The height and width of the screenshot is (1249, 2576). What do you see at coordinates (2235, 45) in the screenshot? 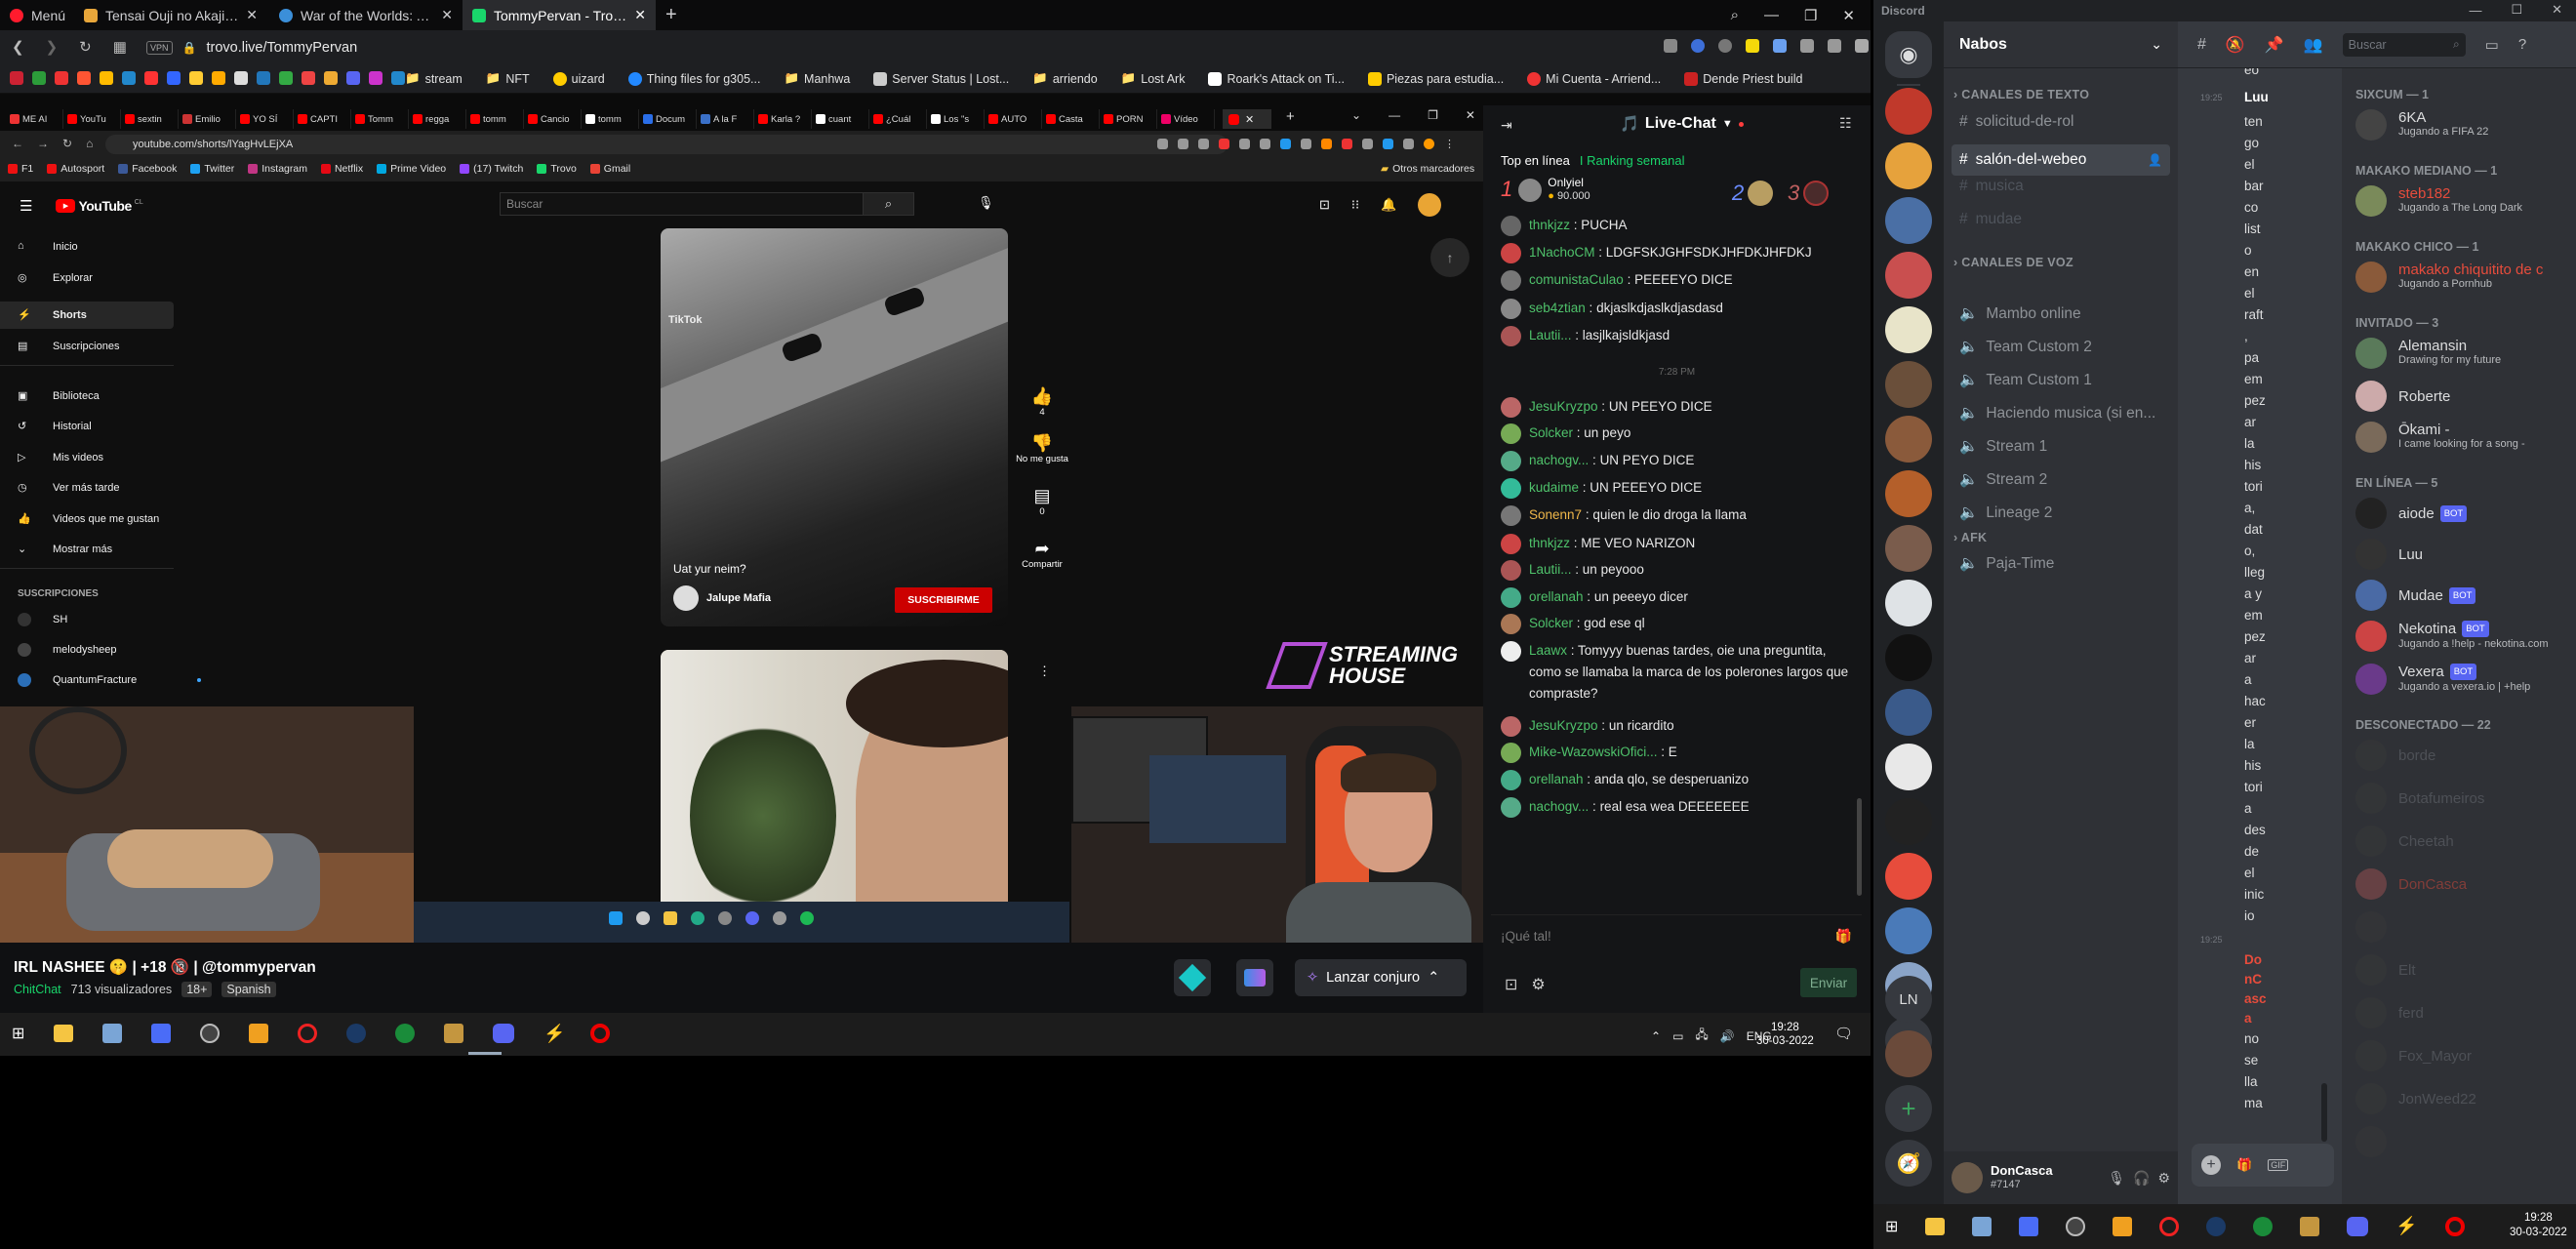
I see `mute-icon: 🔕` at bounding box center [2235, 45].